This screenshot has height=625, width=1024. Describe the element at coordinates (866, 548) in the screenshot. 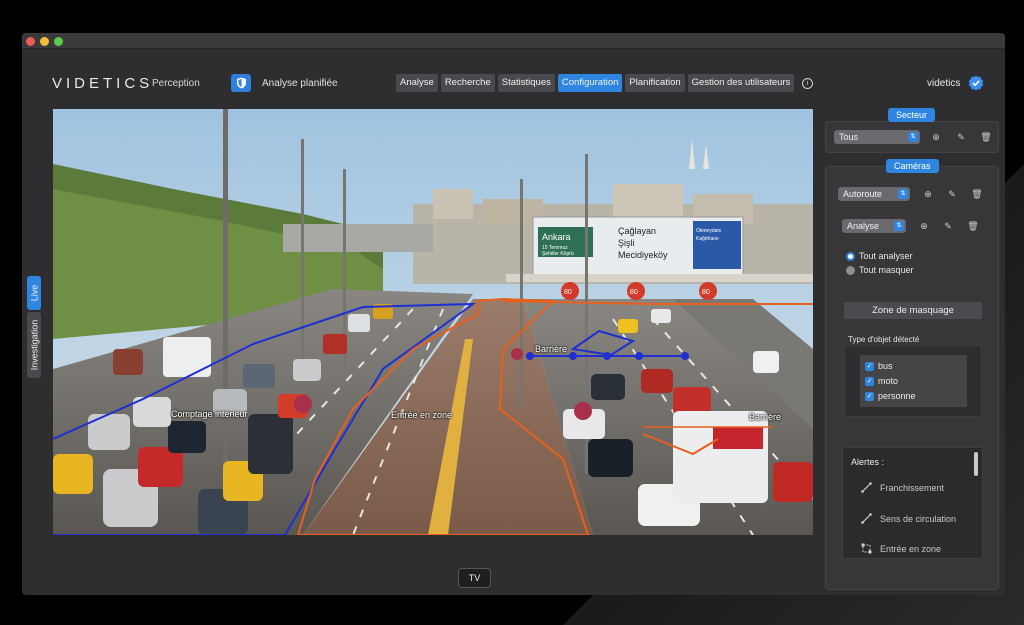

I see `zone-entry-icon` at that location.